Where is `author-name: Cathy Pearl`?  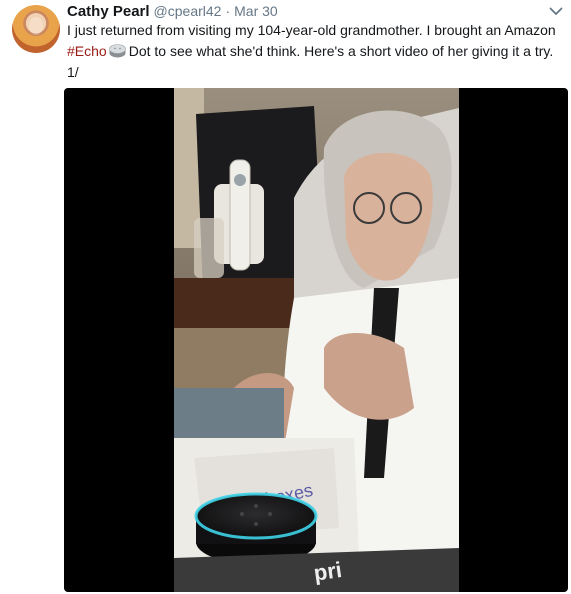 author-name: Cathy Pearl is located at coordinates (108, 12).